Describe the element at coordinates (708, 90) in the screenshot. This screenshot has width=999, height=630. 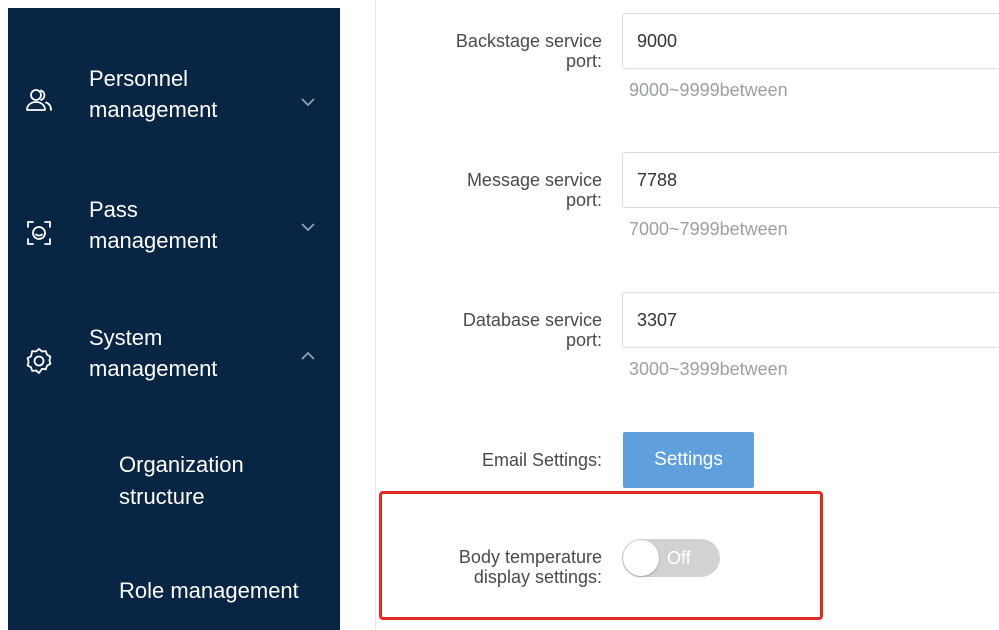
I see `backstage-port-hint: 9000~9999between` at that location.